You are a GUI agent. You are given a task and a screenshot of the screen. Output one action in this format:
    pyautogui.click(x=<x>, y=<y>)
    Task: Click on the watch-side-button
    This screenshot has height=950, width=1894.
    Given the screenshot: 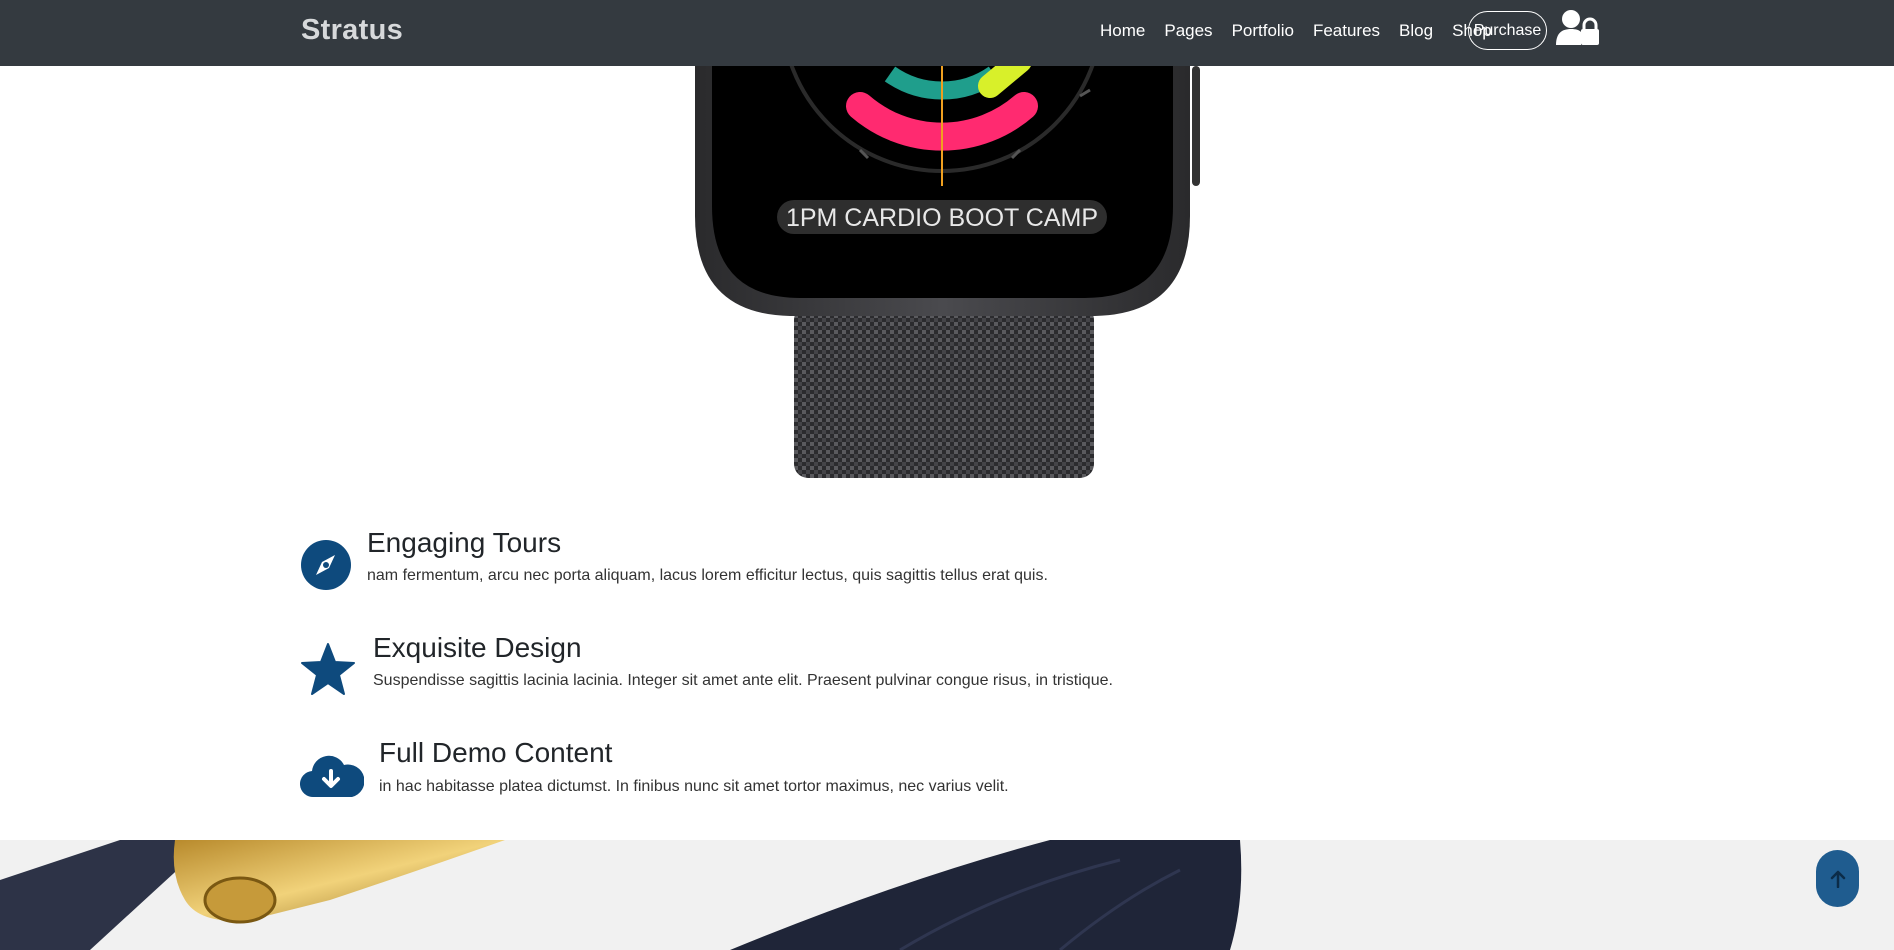 What is the action you would take?
    pyautogui.click(x=1196, y=126)
    